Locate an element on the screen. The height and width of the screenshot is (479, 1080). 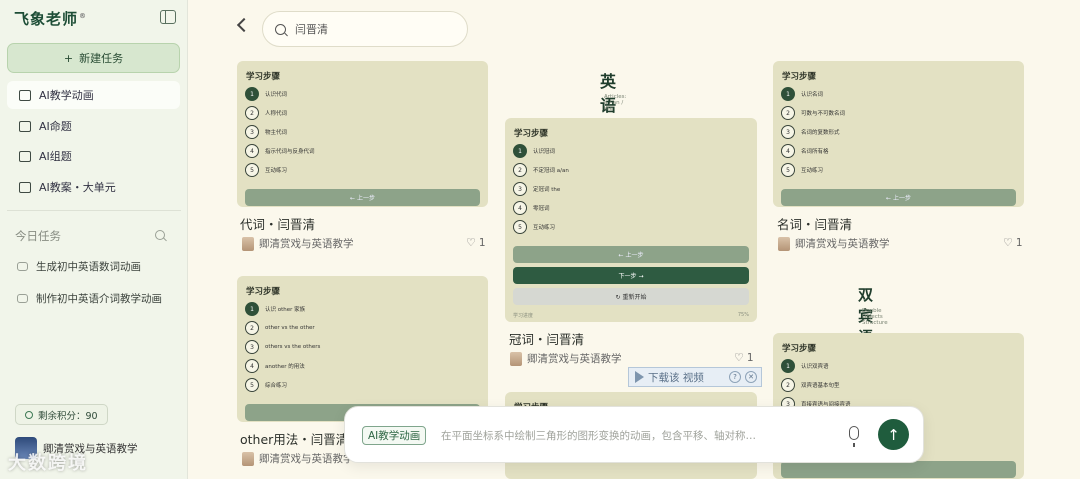
step-item: 4 名词所有格 is located at coordinates (805, 151).